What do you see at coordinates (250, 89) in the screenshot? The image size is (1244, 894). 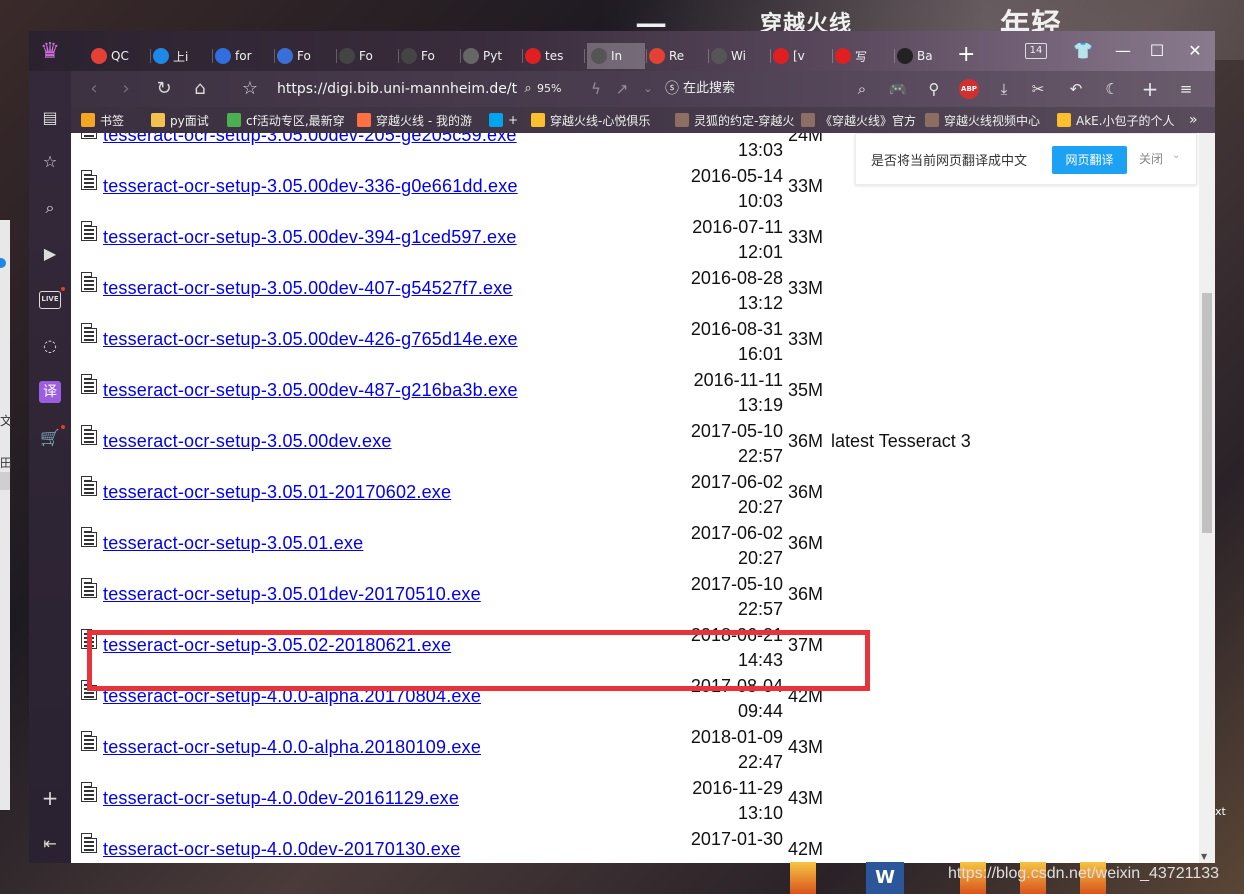 I see `bookmark-star-icon: ☆` at bounding box center [250, 89].